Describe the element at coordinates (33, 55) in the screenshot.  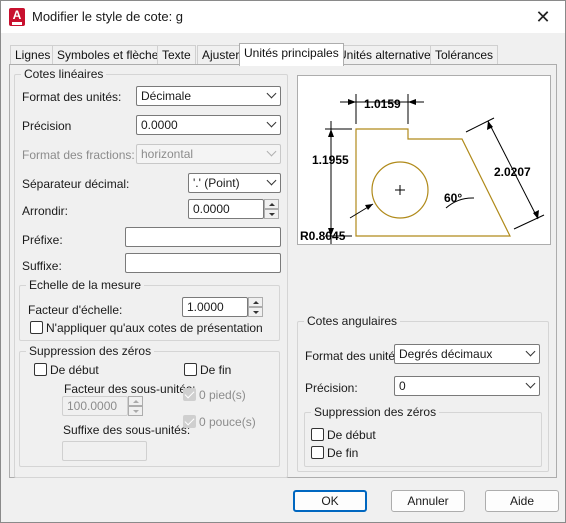
I see `tab-lignes: Lignes` at that location.